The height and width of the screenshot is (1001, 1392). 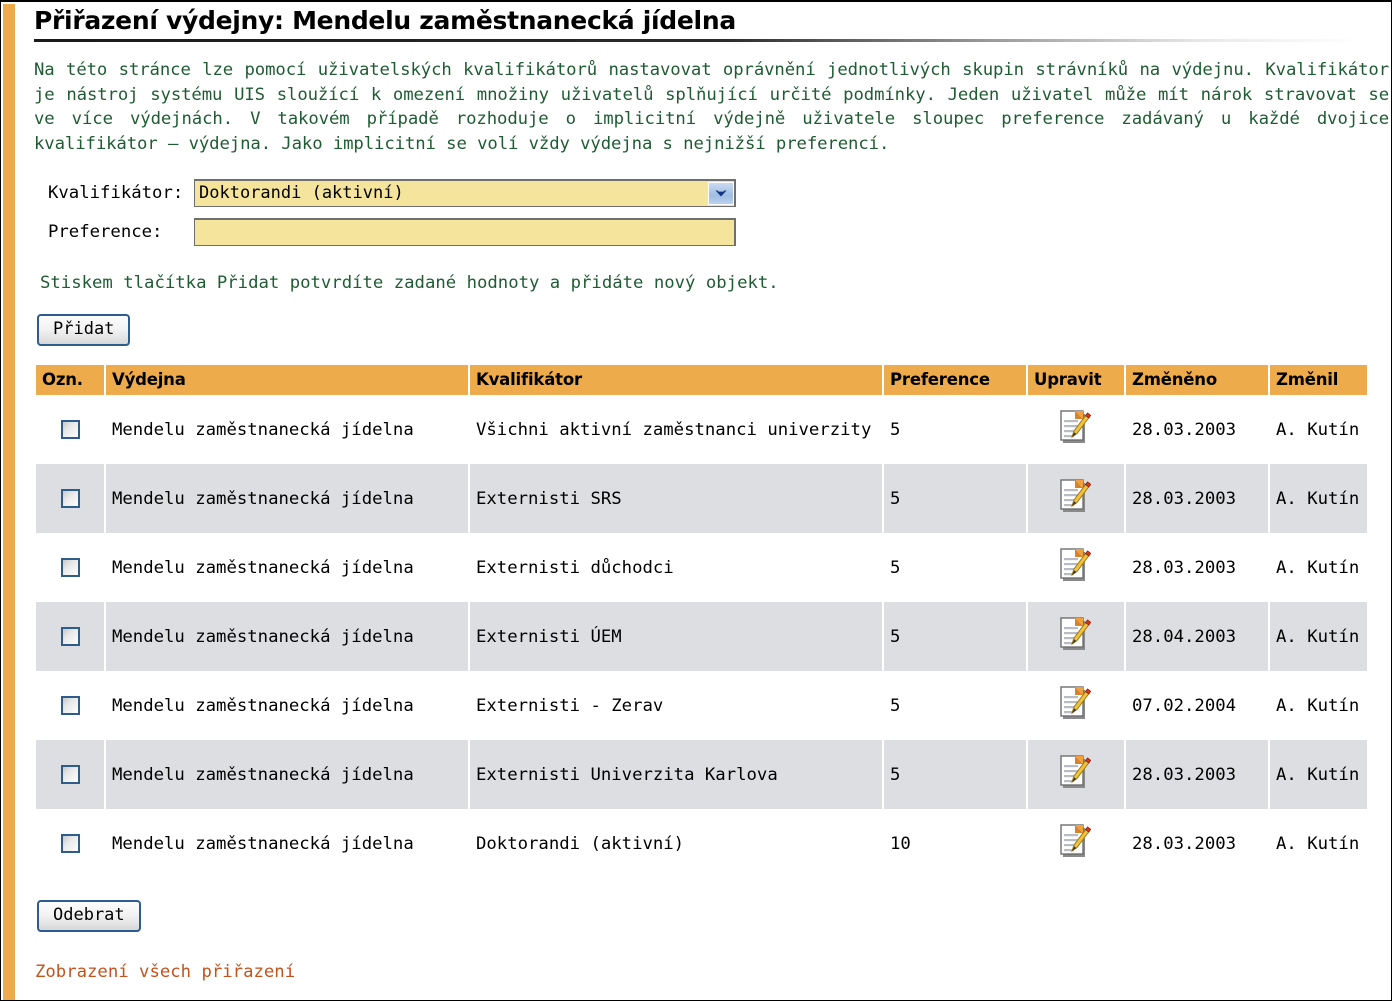 I want to click on column-header-canteen: Výdejna, so click(x=287, y=380).